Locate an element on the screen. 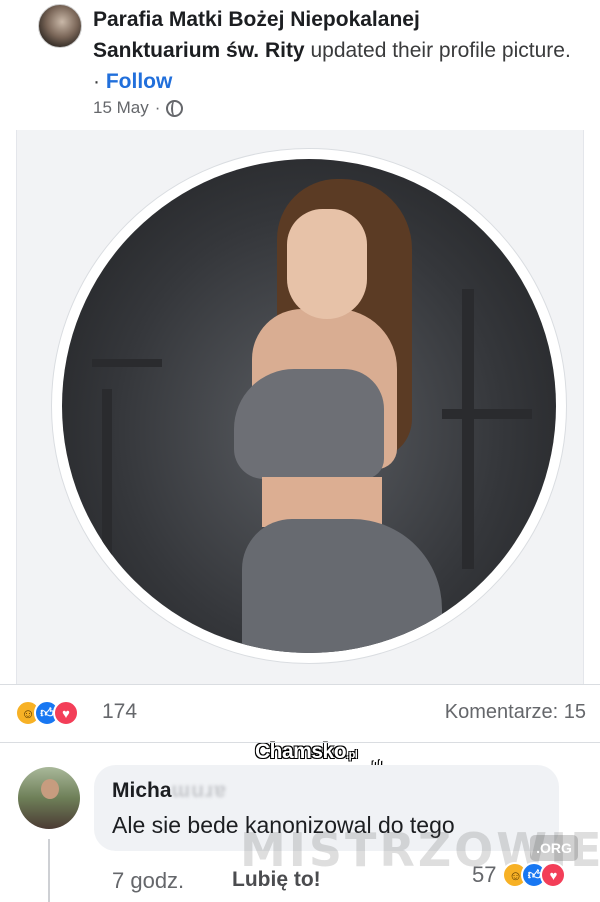  globe-icon is located at coordinates (175, 108).